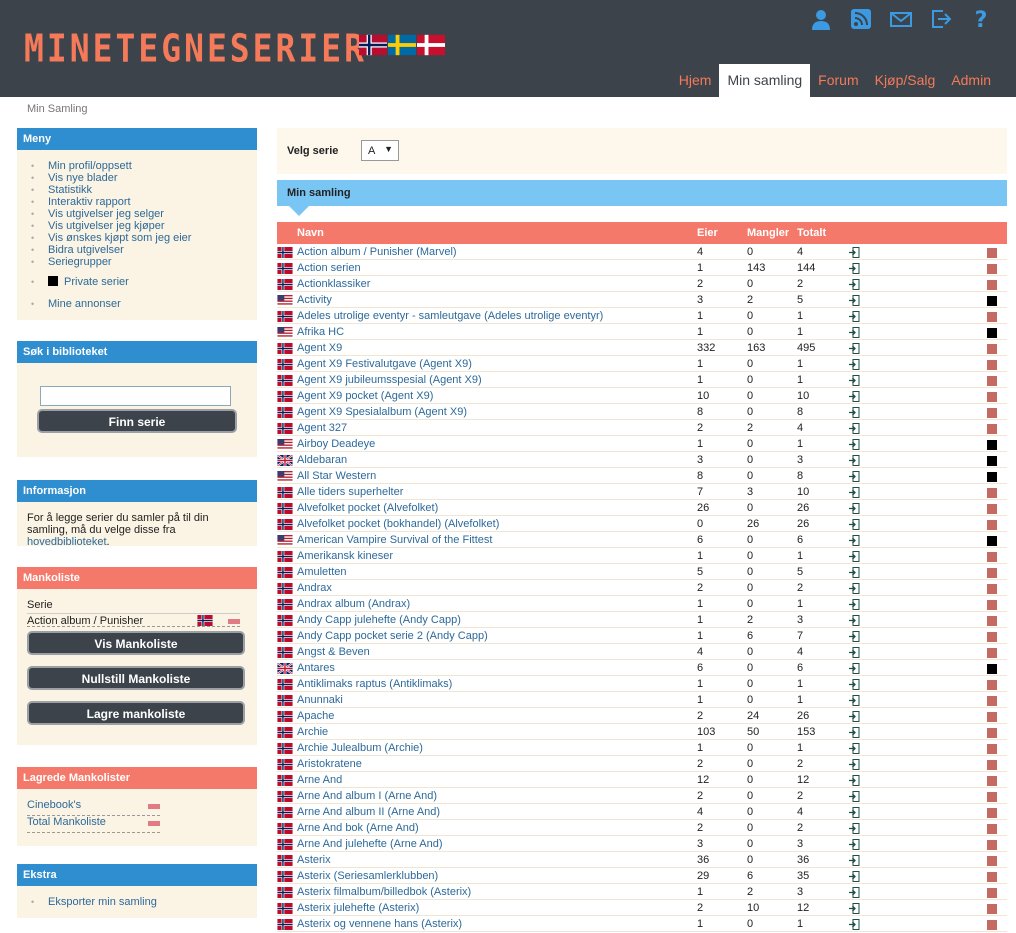 The image size is (1016, 933). What do you see at coordinates (861, 19) in the screenshot?
I see `rss-icon` at bounding box center [861, 19].